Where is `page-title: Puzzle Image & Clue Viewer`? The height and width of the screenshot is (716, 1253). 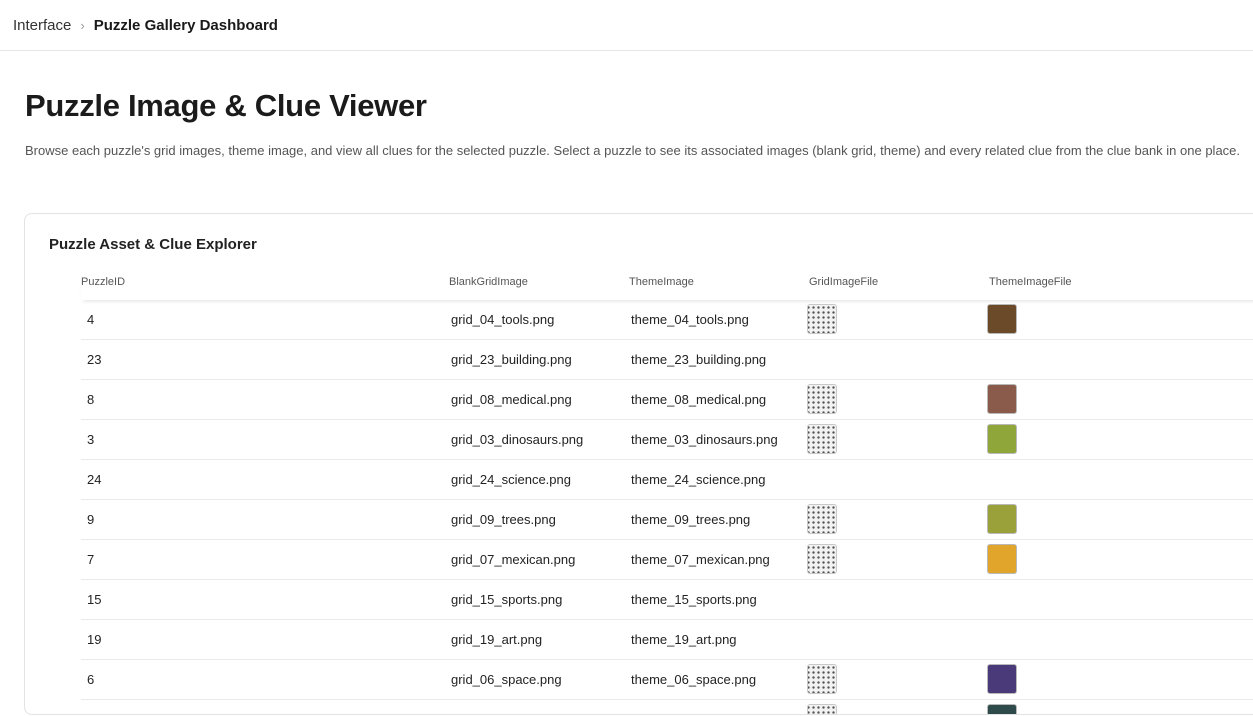
page-title: Puzzle Image & Clue Viewer is located at coordinates (226, 105).